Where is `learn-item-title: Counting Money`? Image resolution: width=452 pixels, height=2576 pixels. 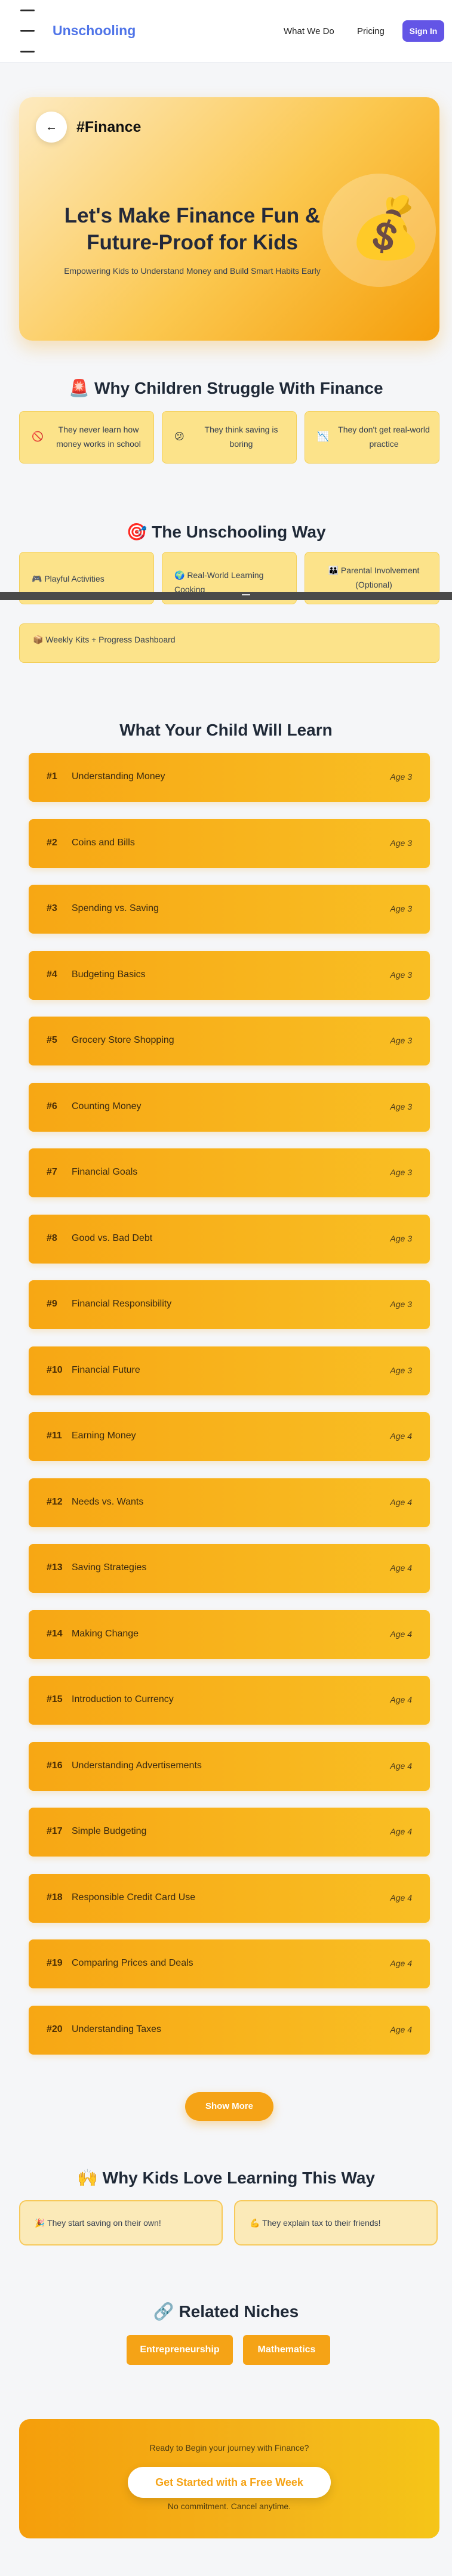
learn-item-title: Counting Money is located at coordinates (107, 1106).